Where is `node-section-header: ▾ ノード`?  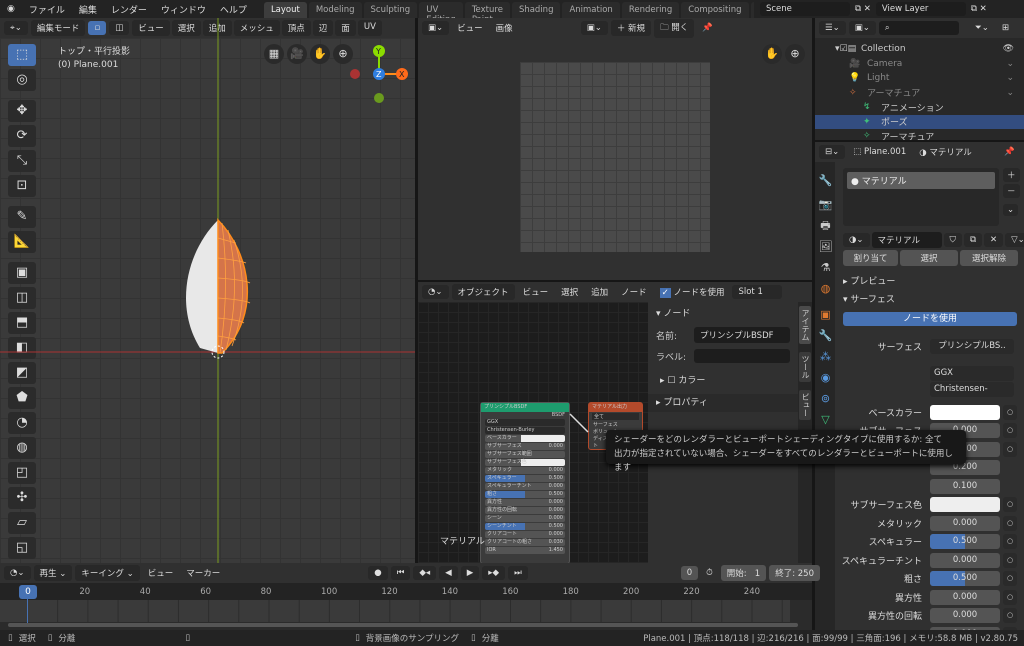
node-section-header: ▾ ノード is located at coordinates (723, 312).